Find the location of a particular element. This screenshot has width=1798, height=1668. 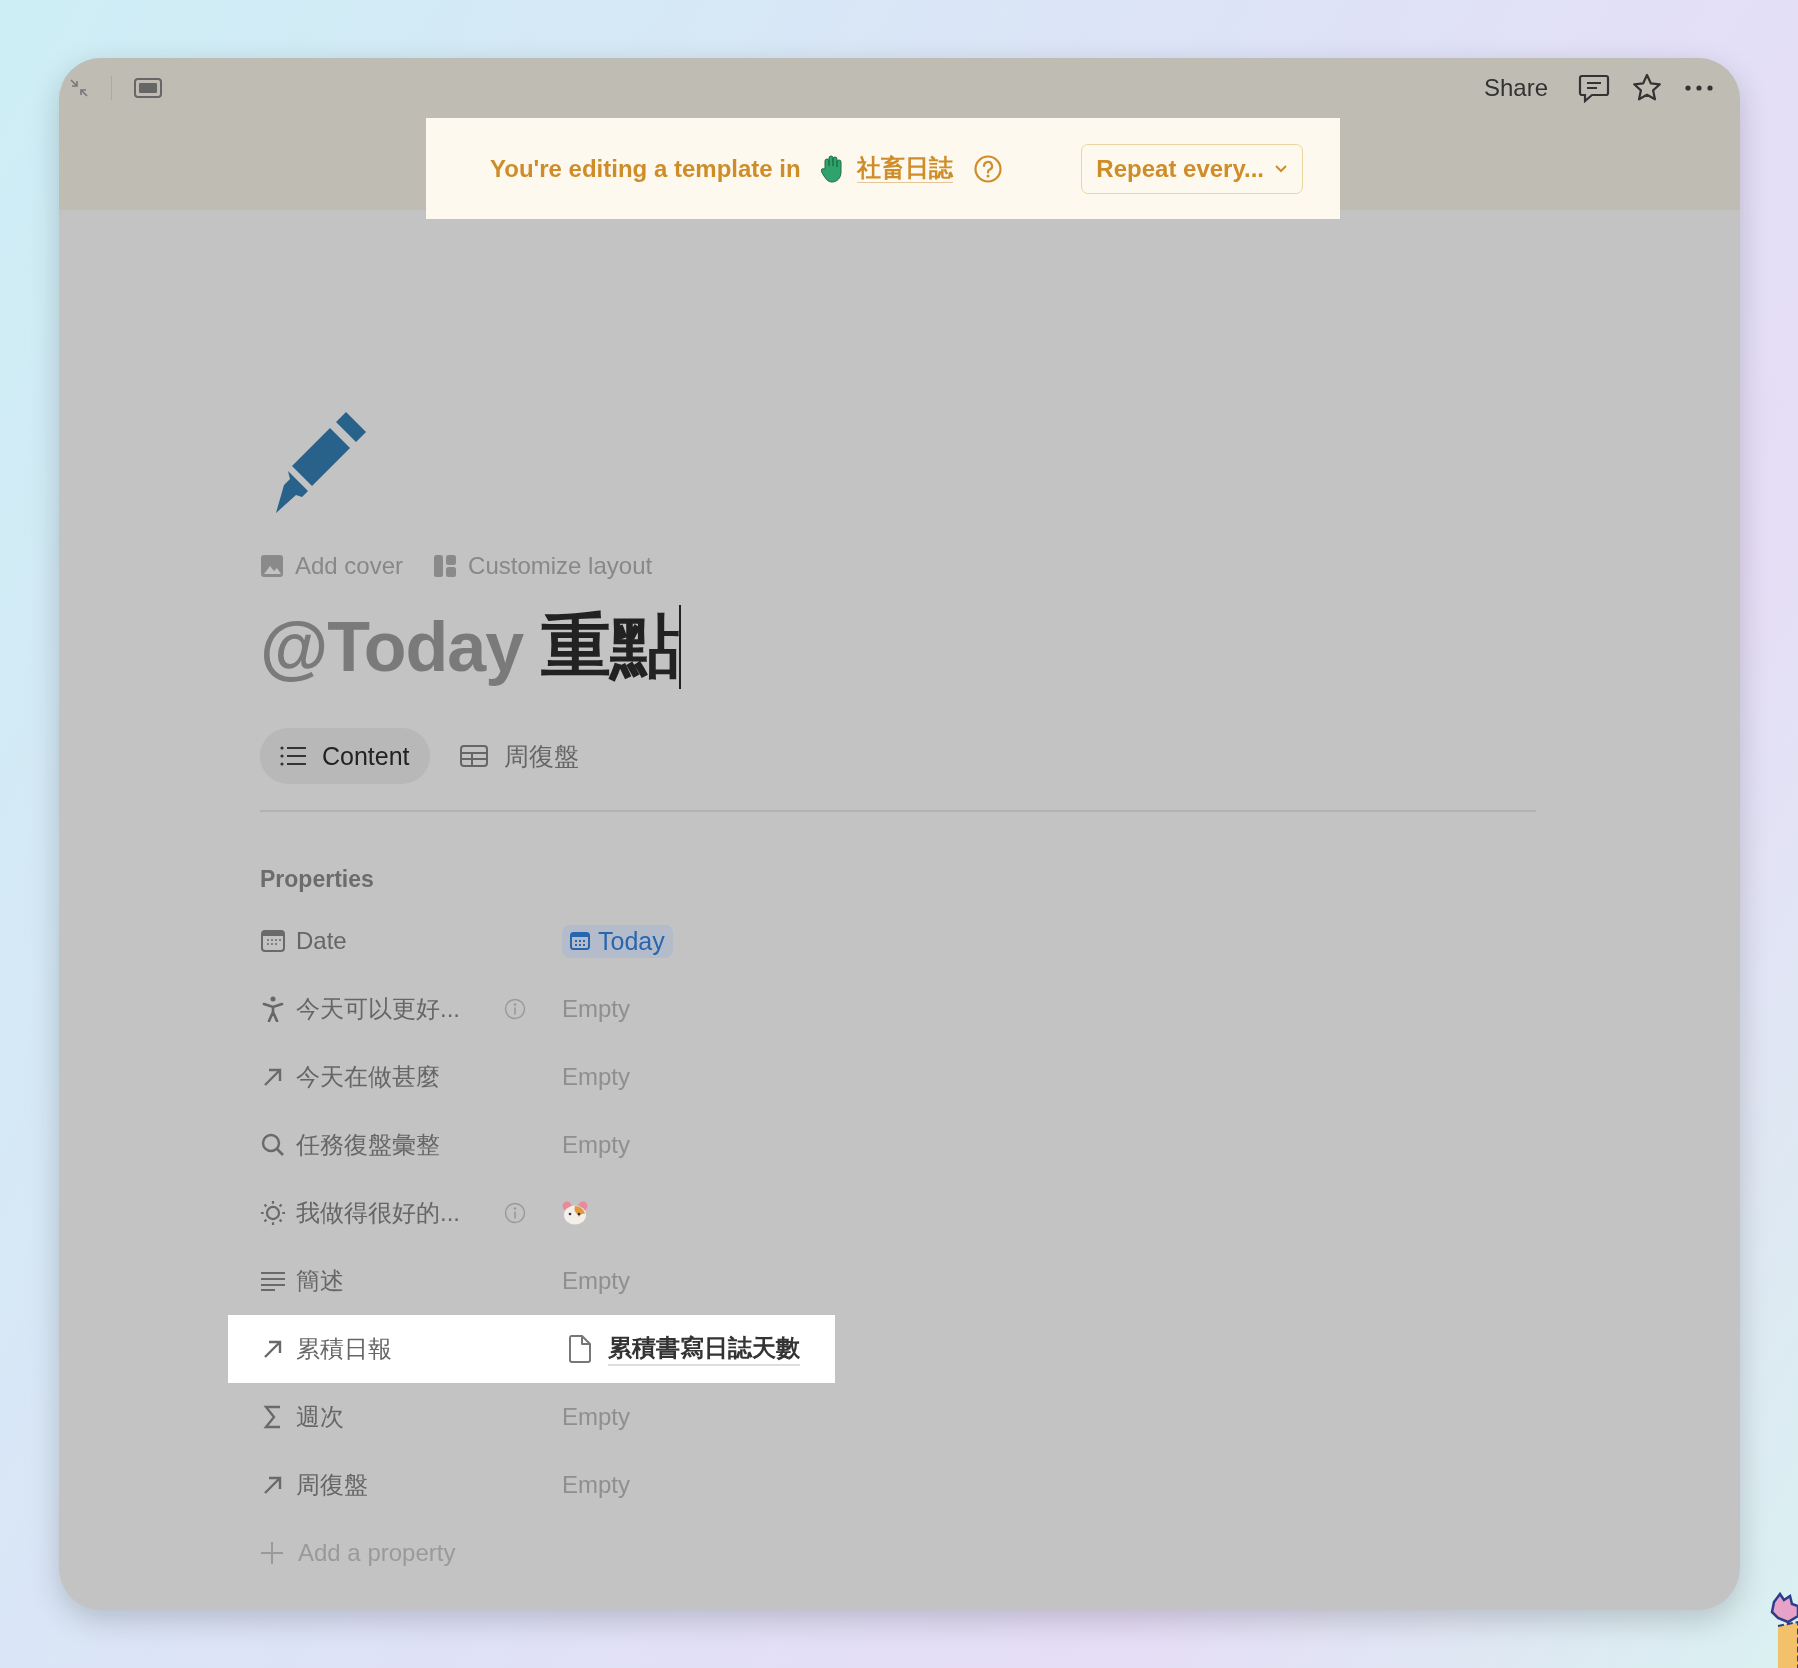

list-icon is located at coordinates (293, 756).